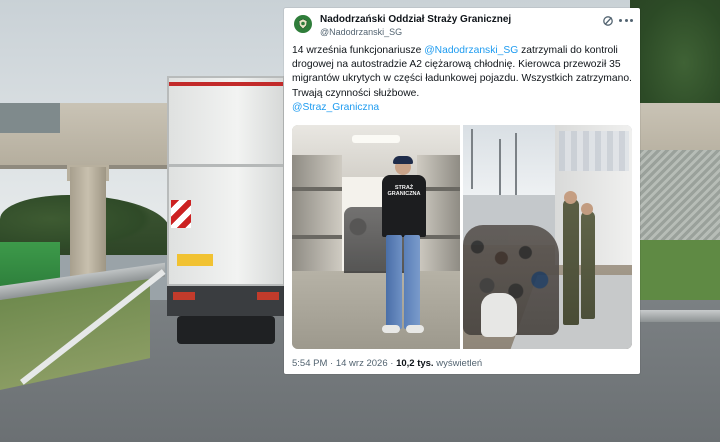 Image resolution: width=720 pixels, height=442 pixels. I want to click on mention-link: @Nadodrzanski_SG, so click(471, 50).